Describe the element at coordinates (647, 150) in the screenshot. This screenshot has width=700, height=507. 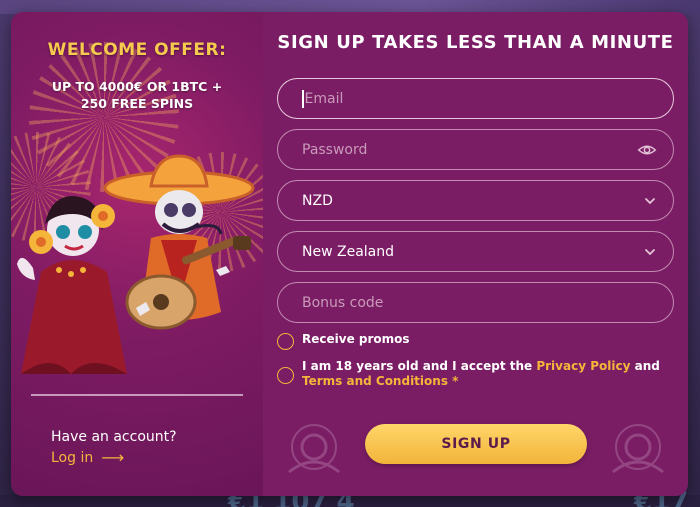
I see `eye-icon` at that location.